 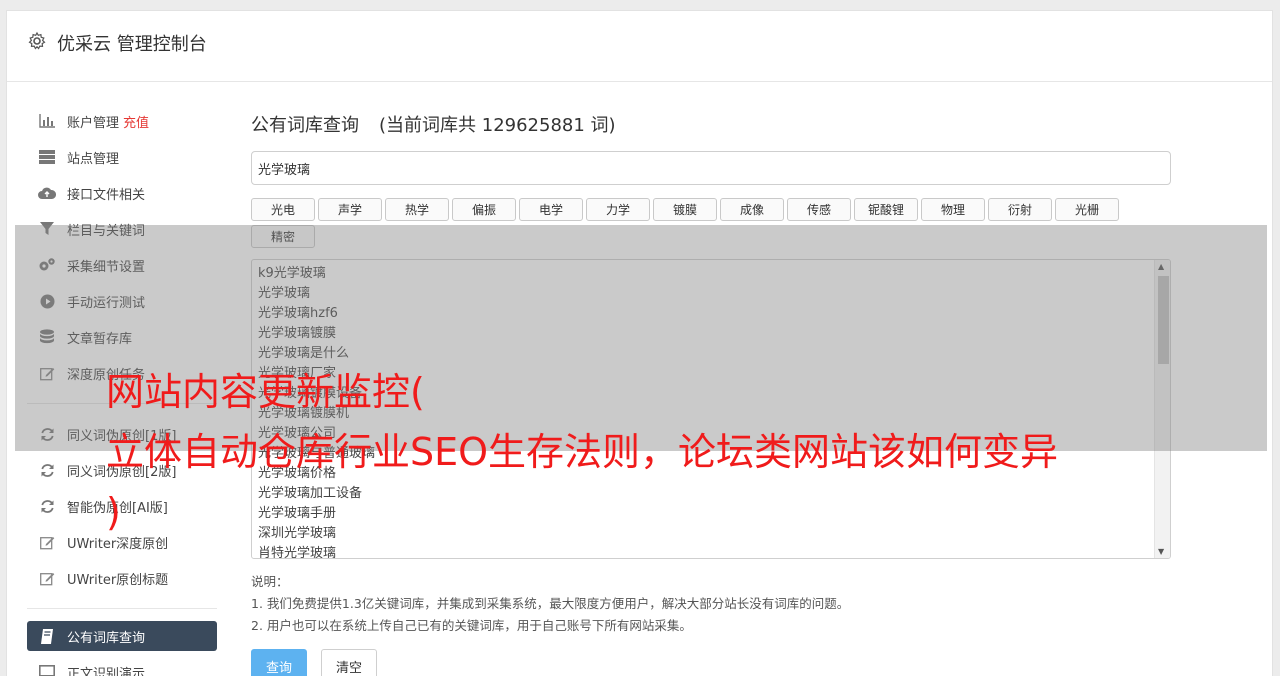 What do you see at coordinates (132, 44) in the screenshot?
I see `console-title: 优采云 管理控制台` at bounding box center [132, 44].